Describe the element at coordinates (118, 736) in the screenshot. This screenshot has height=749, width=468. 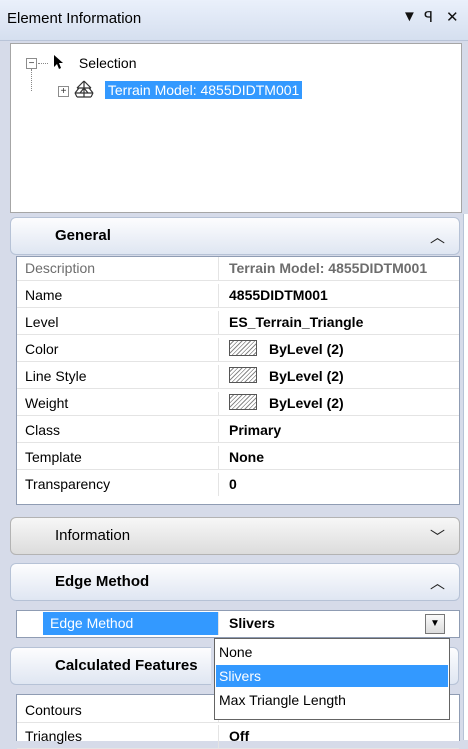
I see `property-name: Triangles` at that location.